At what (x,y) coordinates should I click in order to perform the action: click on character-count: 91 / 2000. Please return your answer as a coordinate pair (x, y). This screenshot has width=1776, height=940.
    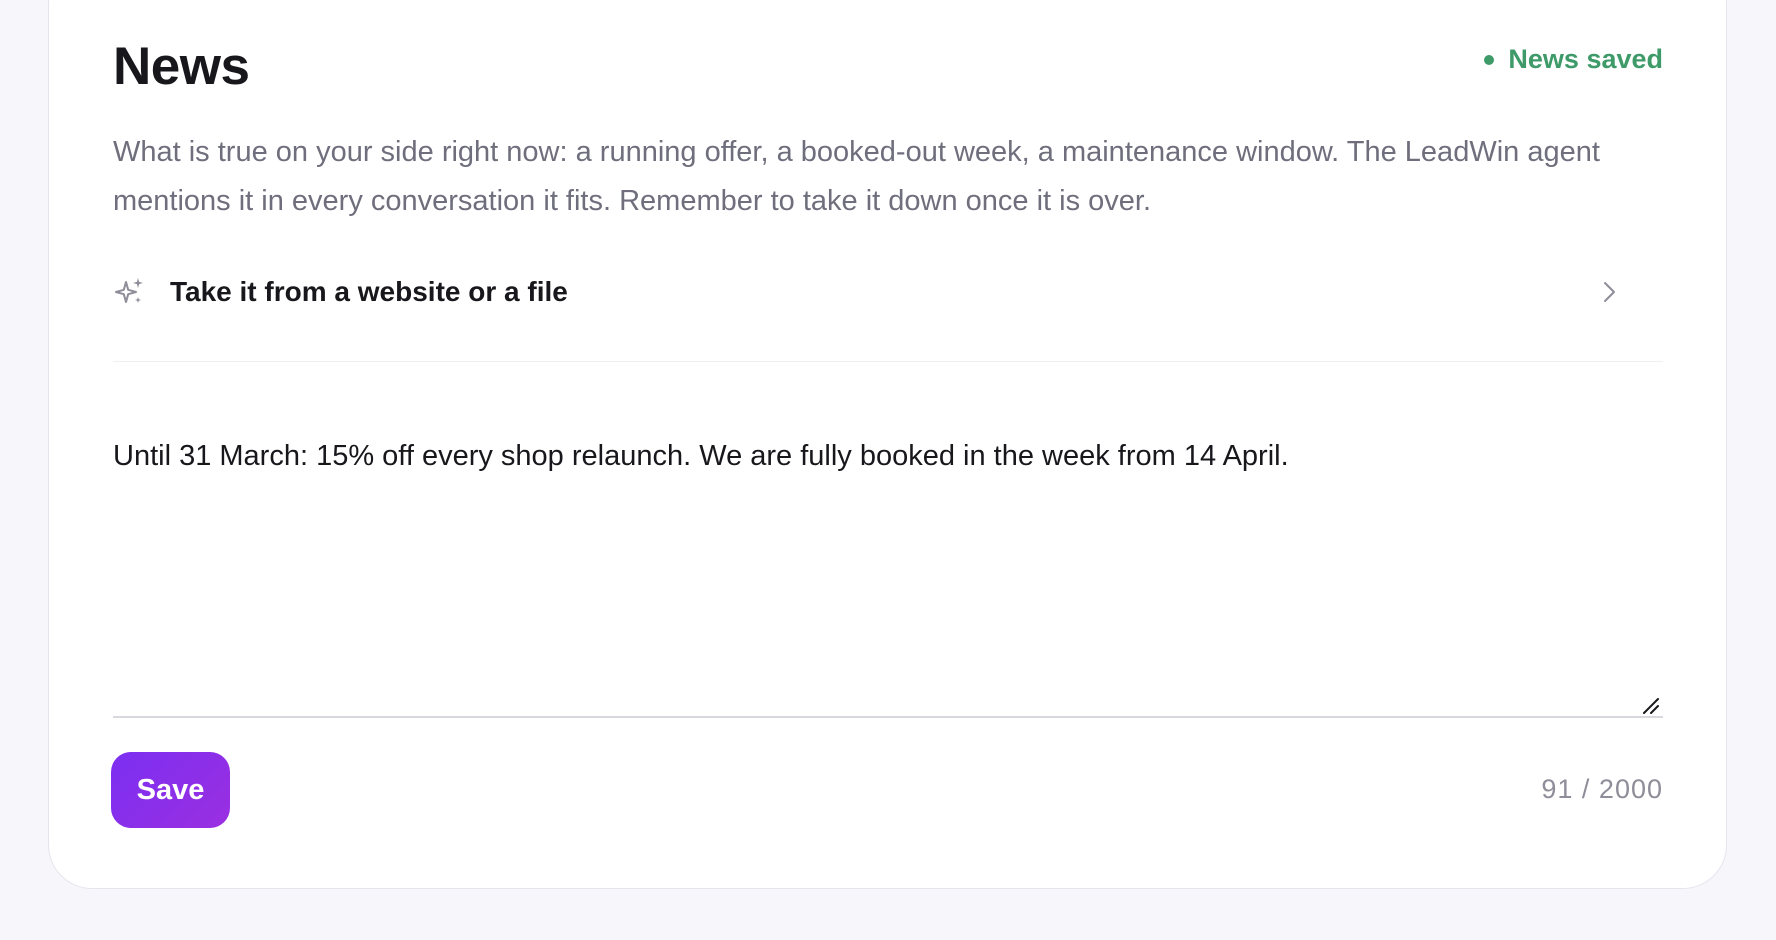
    Looking at the image, I should click on (1602, 789).